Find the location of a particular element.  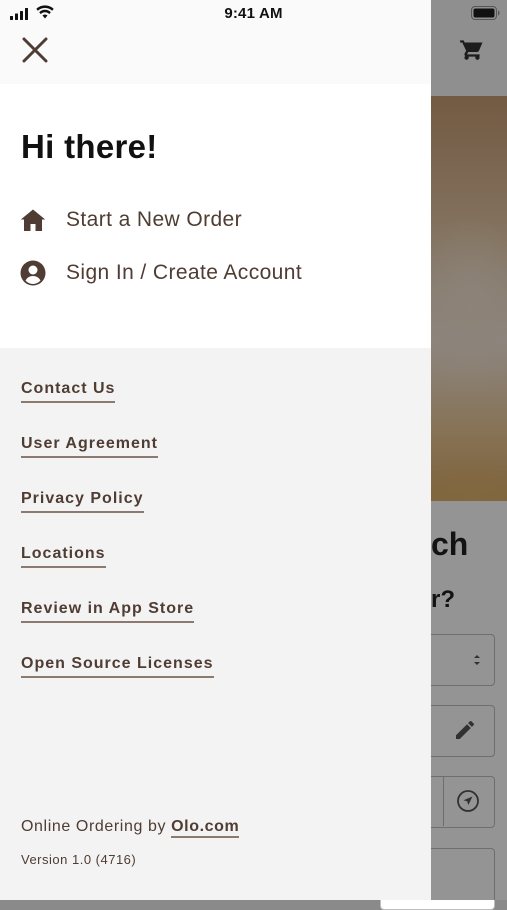

status-bar: 9:41 AM is located at coordinates (253, 14).